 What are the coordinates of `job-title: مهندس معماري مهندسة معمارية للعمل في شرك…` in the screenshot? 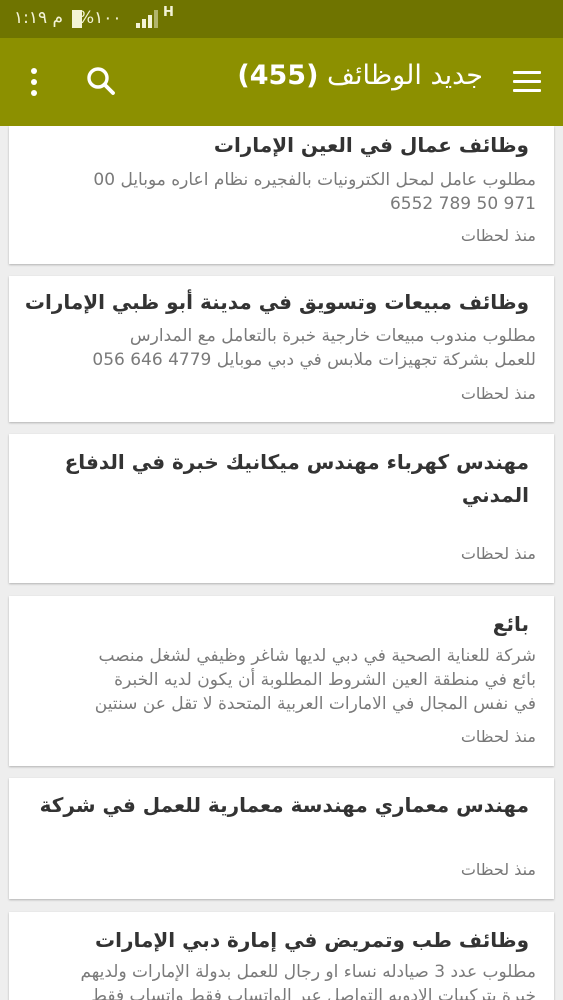 It's located at (284, 805).